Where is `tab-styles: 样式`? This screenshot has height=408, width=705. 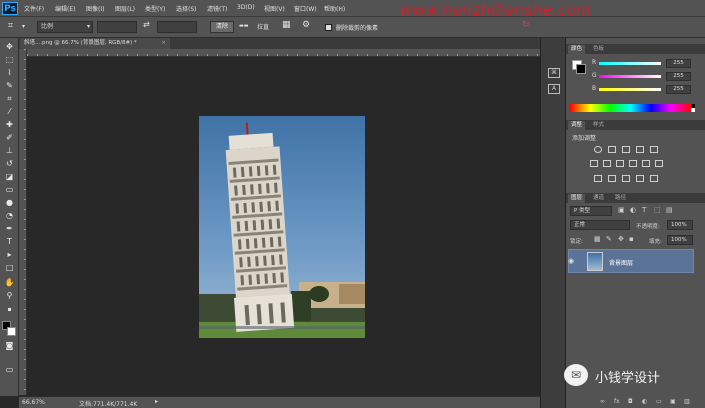 tab-styles: 样式 is located at coordinates (598, 125).